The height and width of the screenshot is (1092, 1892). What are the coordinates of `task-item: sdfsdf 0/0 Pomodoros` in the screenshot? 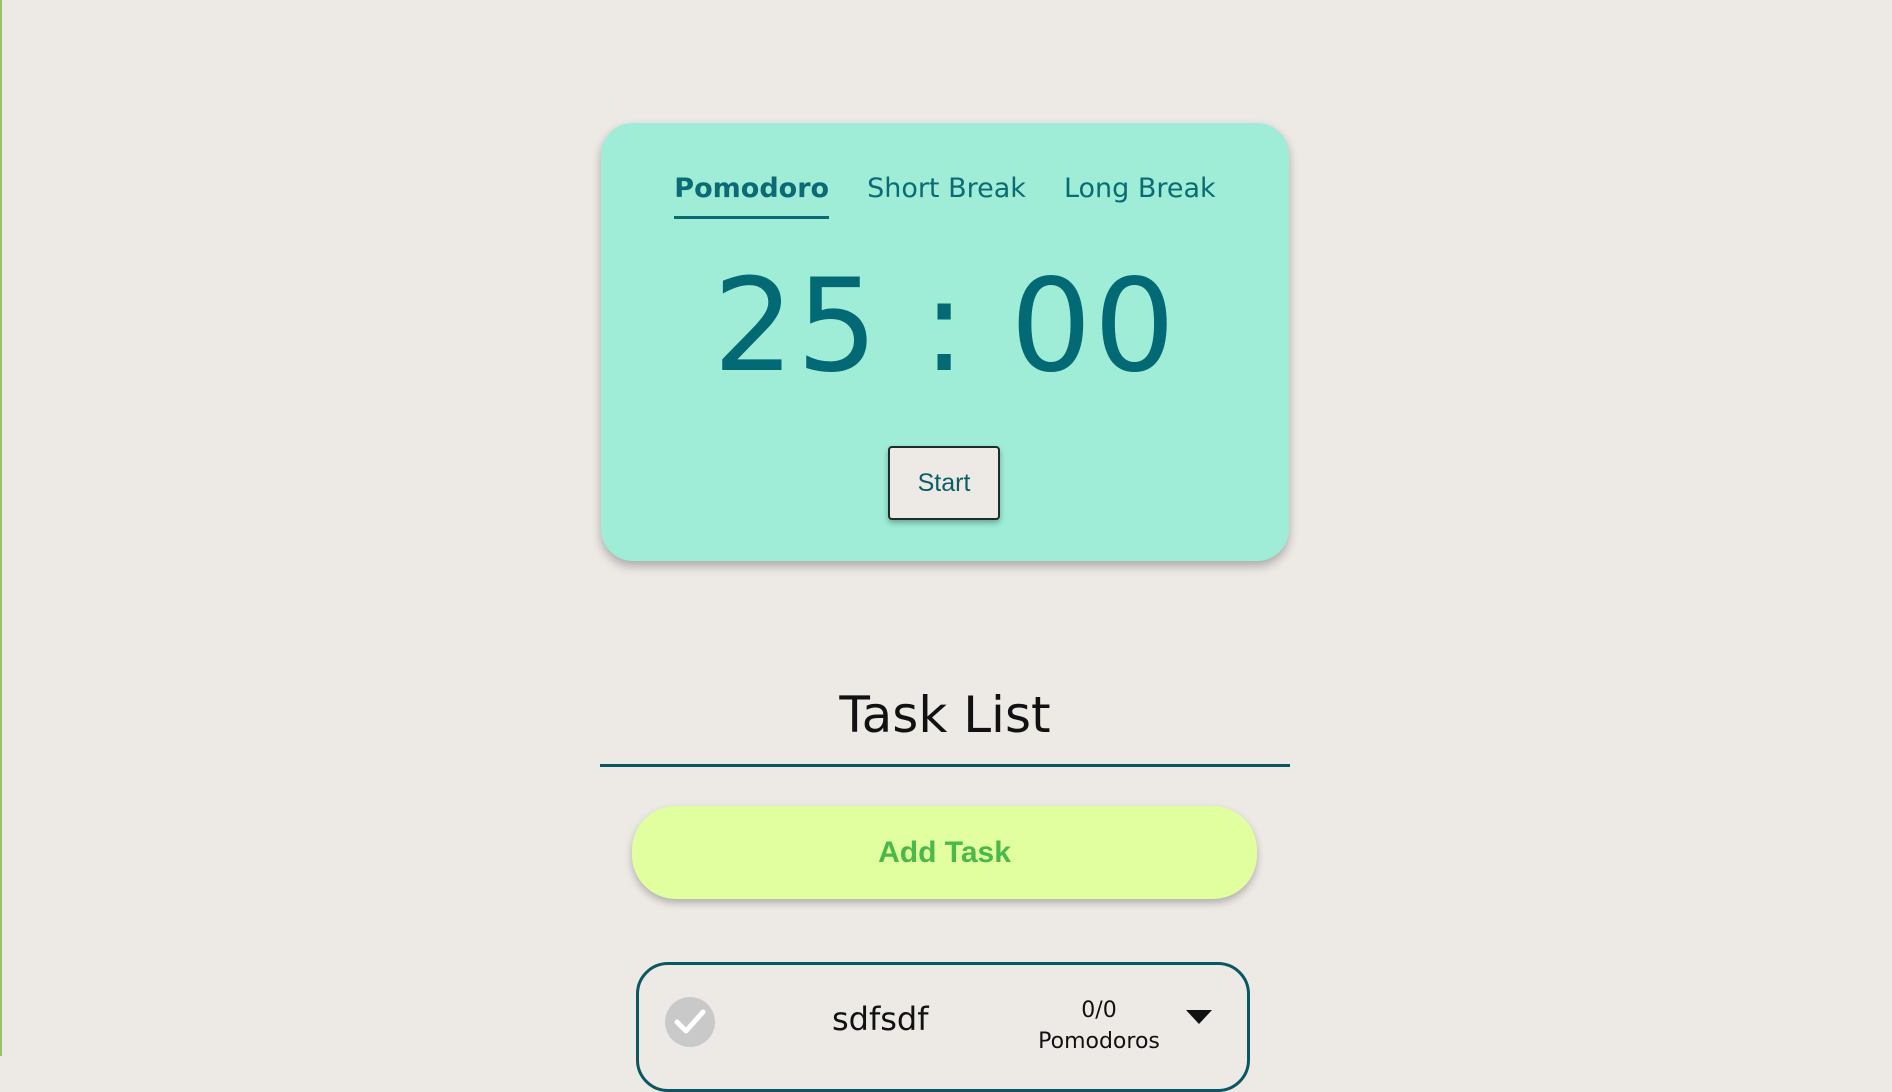 It's located at (943, 1027).